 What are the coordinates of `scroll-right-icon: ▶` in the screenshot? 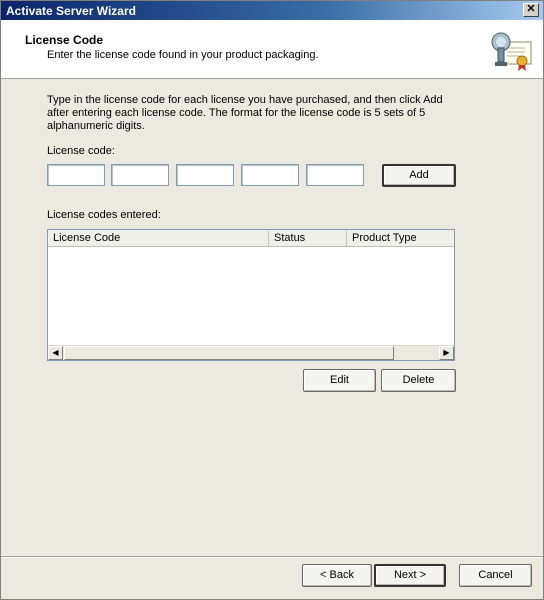 It's located at (446, 353).